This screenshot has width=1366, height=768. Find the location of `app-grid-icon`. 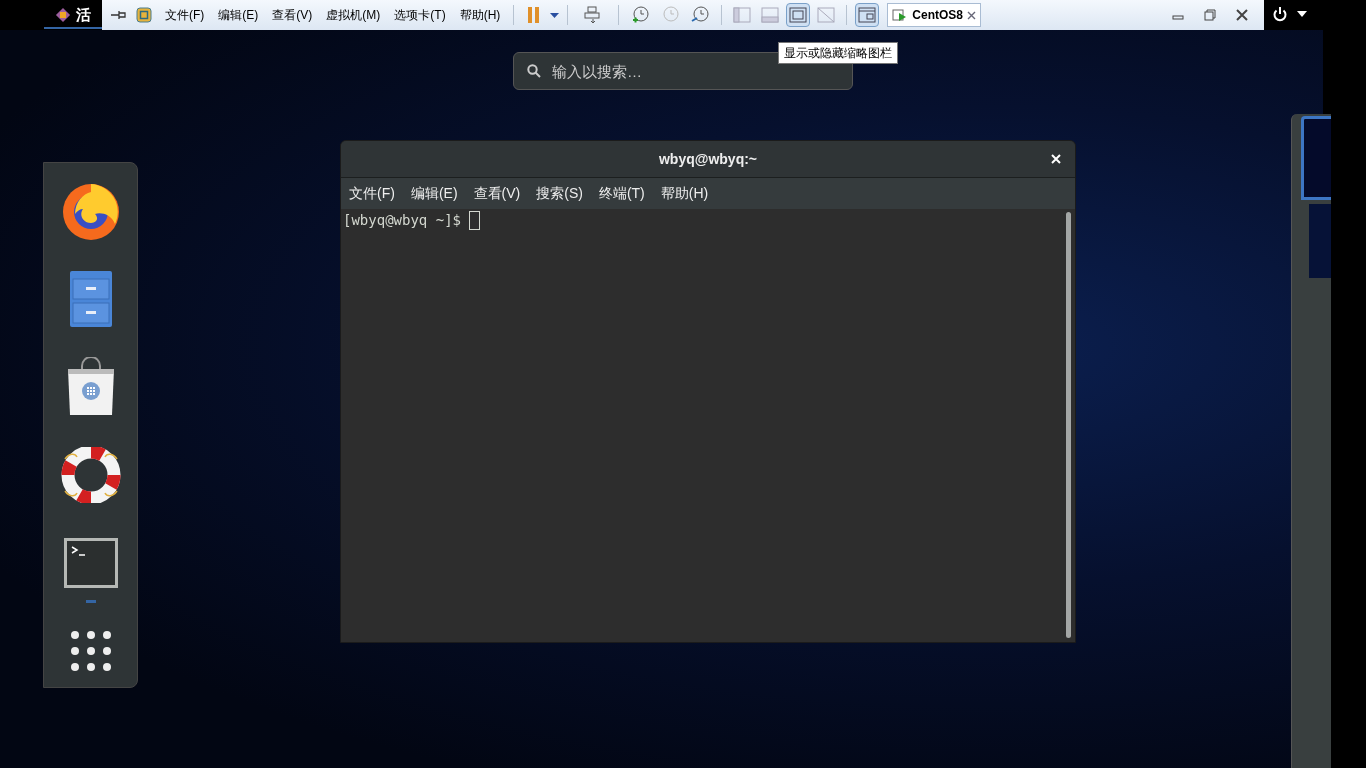

app-grid-icon is located at coordinates (90, 651).